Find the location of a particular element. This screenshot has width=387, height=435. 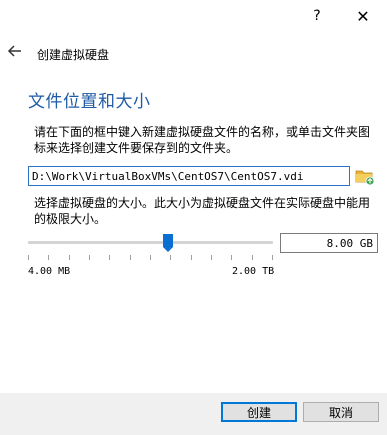

help-button: ? is located at coordinates (317, 16).